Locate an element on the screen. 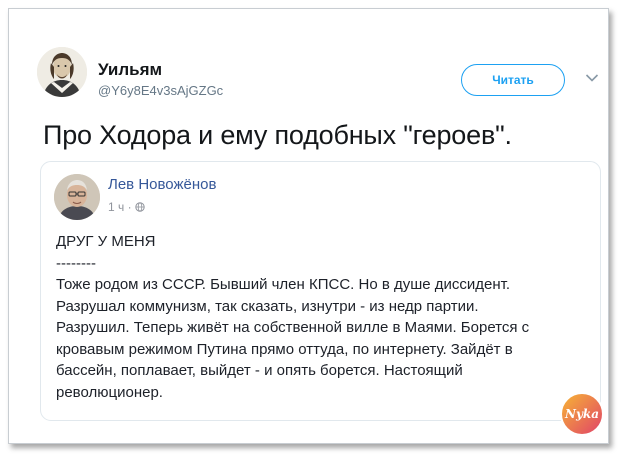 The width and height of the screenshot is (621, 456). quoted-post-time: 1 ч · is located at coordinates (126, 207).